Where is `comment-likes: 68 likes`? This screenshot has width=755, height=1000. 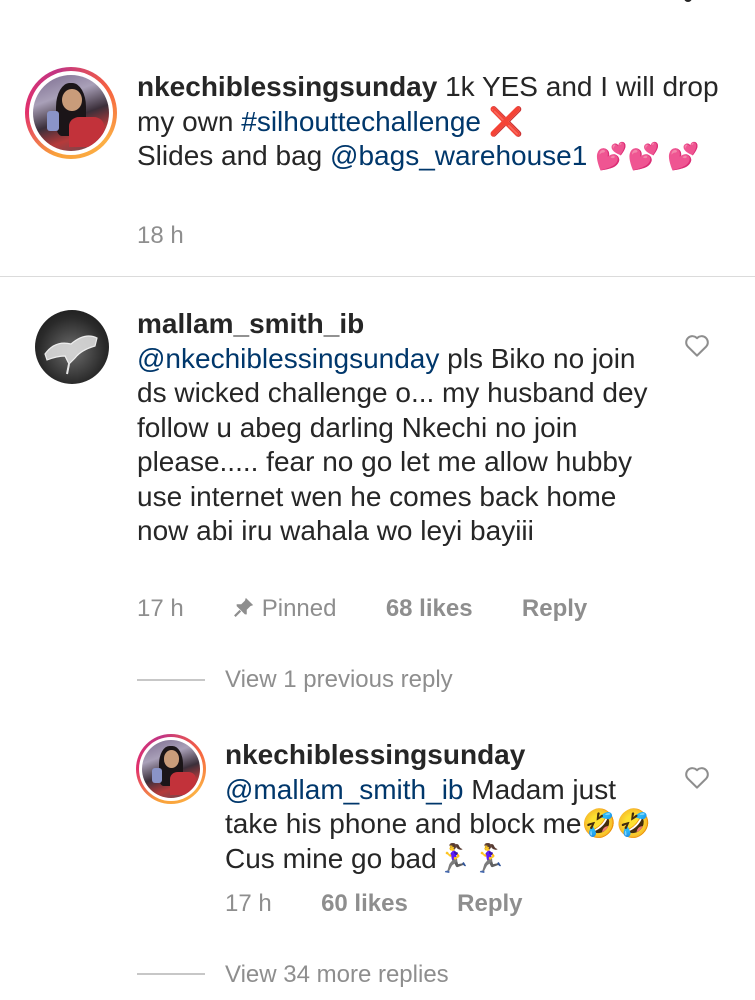 comment-likes: 68 likes is located at coordinates (429, 608).